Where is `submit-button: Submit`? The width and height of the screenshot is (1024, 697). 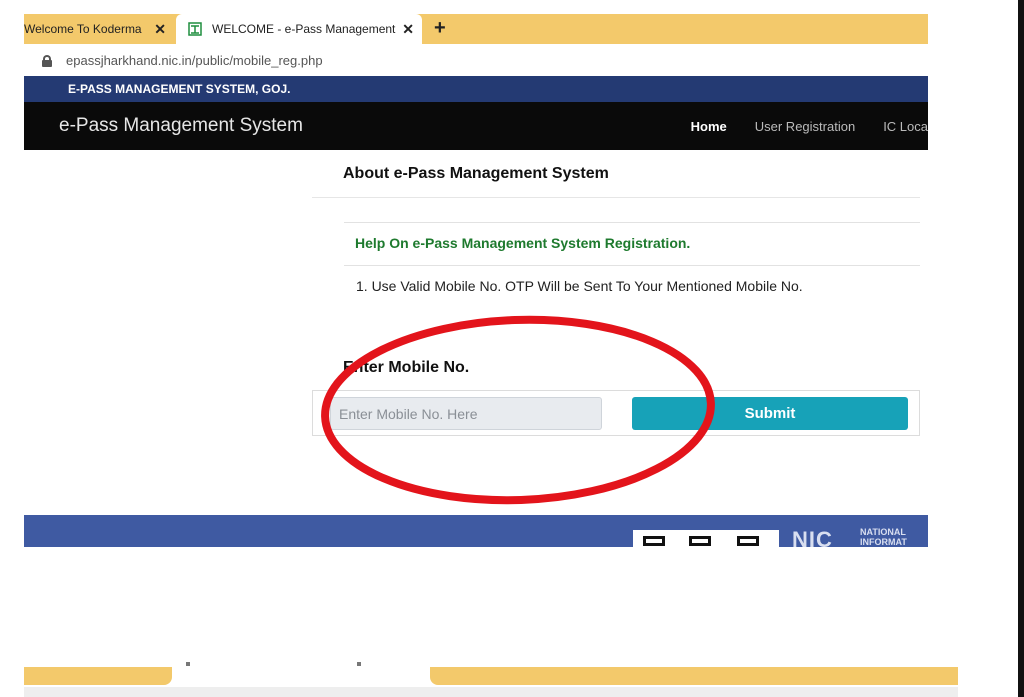 submit-button: Submit is located at coordinates (770, 413).